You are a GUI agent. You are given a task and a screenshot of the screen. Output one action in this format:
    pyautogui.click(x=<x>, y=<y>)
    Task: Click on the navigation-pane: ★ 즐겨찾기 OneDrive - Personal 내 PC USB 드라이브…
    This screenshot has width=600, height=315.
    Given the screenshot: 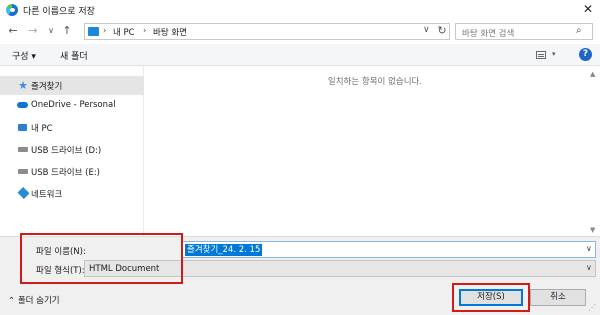 What is the action you would take?
    pyautogui.click(x=72, y=151)
    